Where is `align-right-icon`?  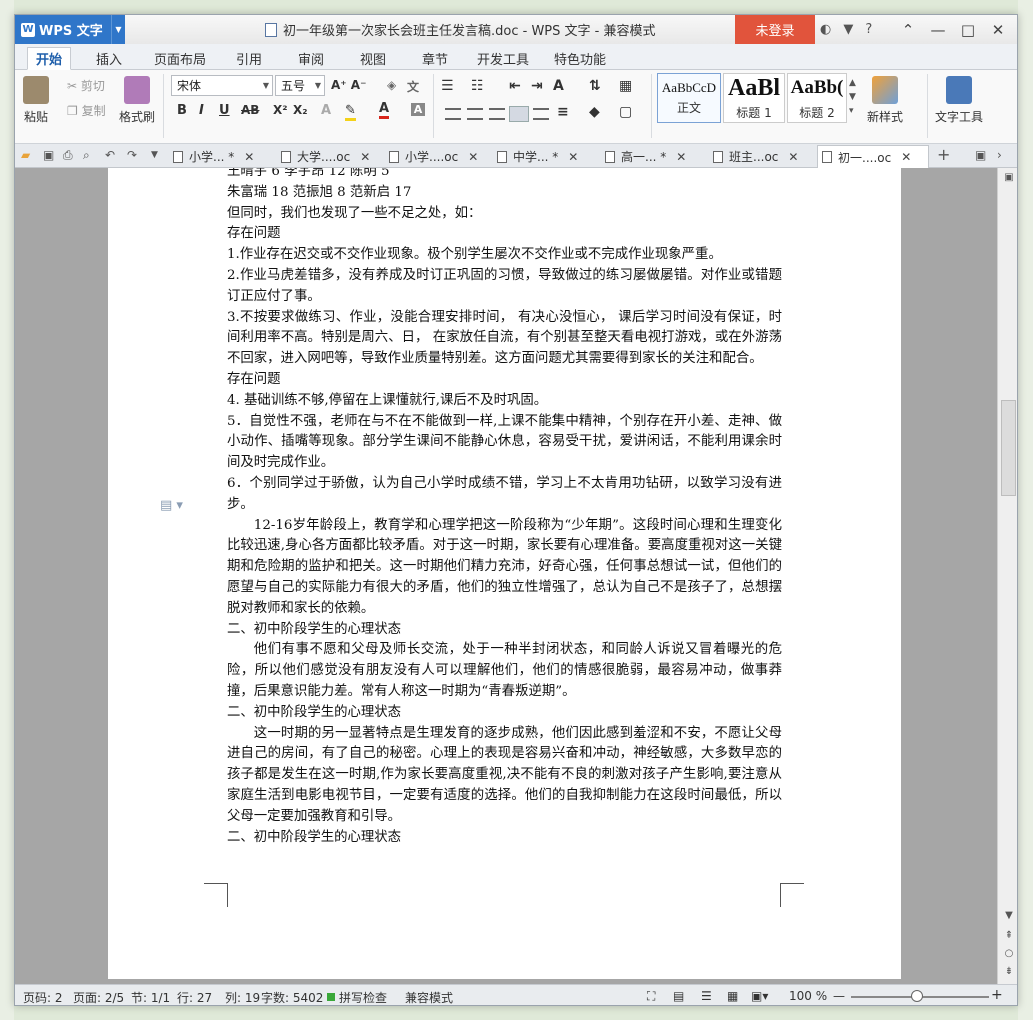 align-right-icon is located at coordinates (497, 114).